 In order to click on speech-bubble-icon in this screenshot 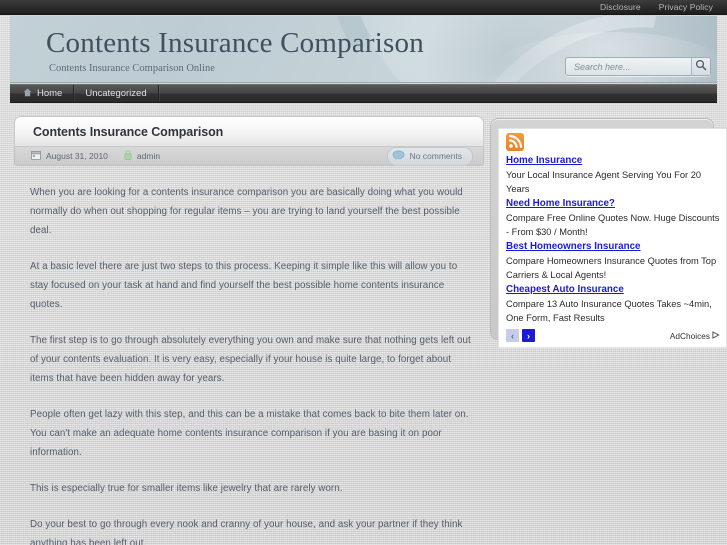, I will do `click(398, 156)`.